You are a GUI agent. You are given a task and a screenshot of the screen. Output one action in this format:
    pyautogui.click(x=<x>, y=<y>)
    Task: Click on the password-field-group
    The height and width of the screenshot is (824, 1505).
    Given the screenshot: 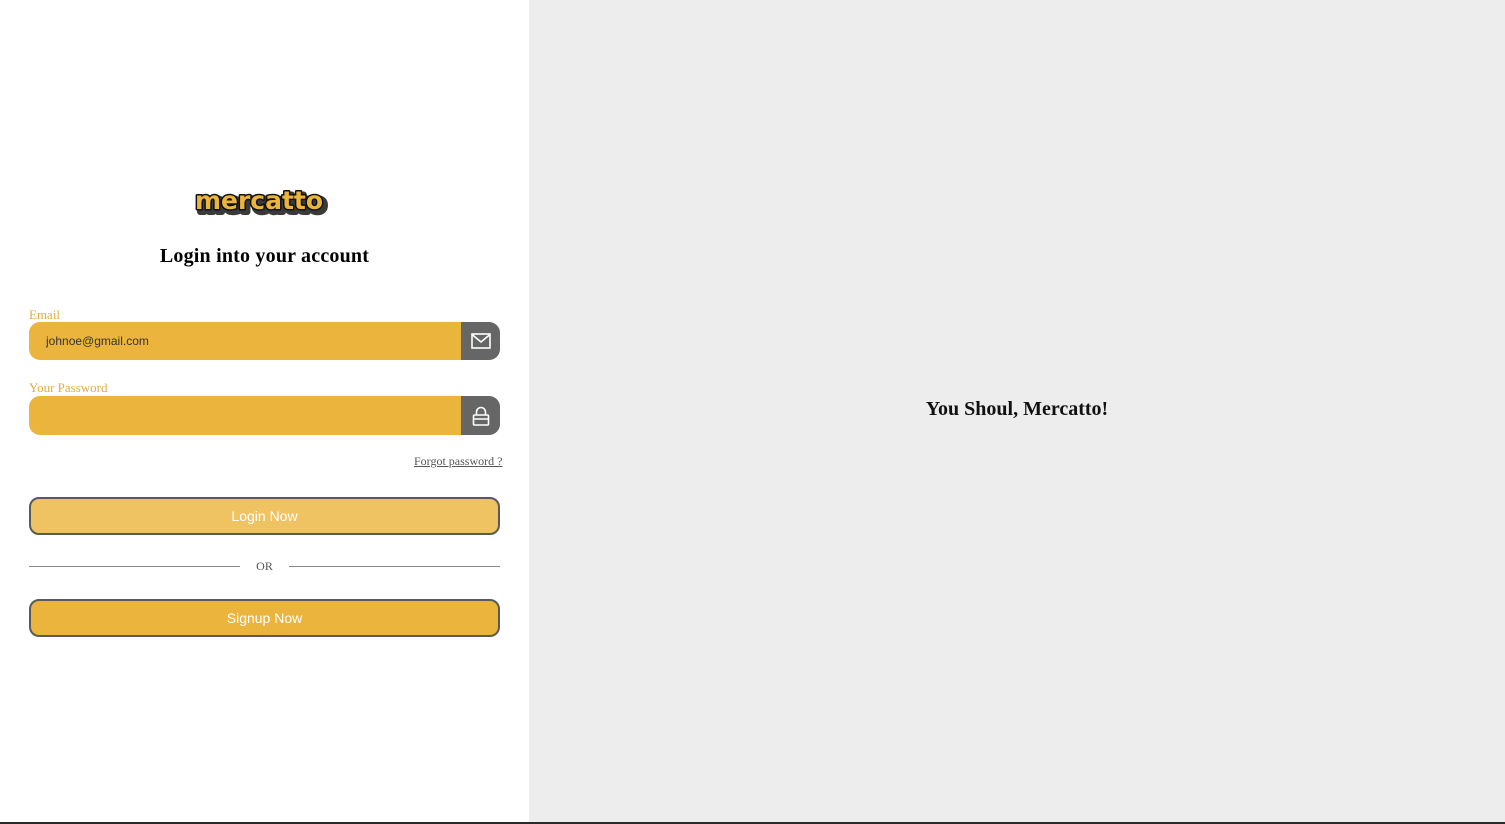 What is the action you would take?
    pyautogui.click(x=264, y=415)
    